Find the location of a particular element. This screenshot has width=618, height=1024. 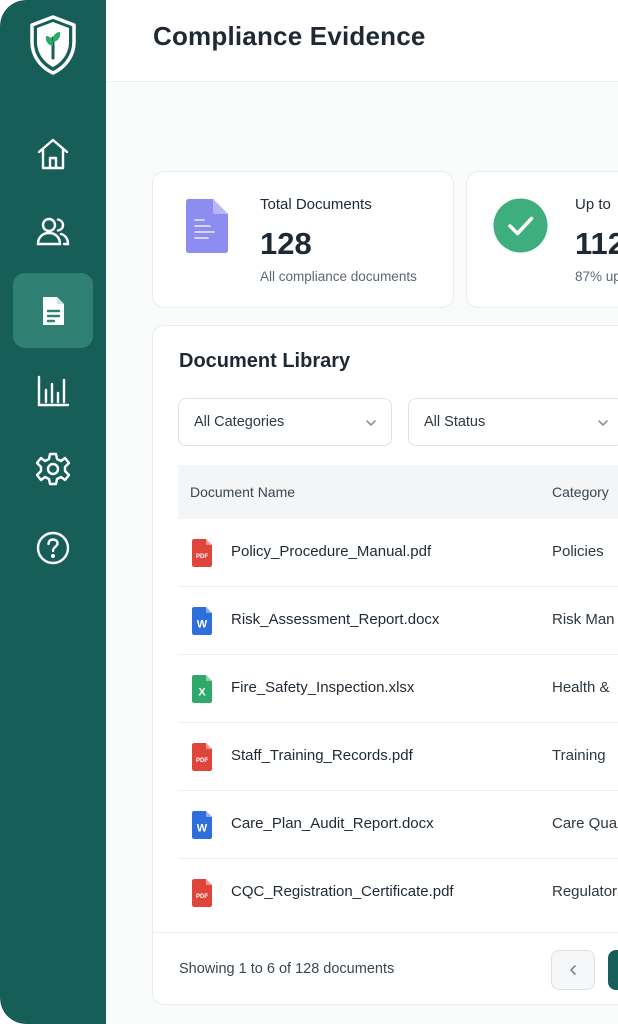

status-filter-select: All Status is located at coordinates (513, 422).